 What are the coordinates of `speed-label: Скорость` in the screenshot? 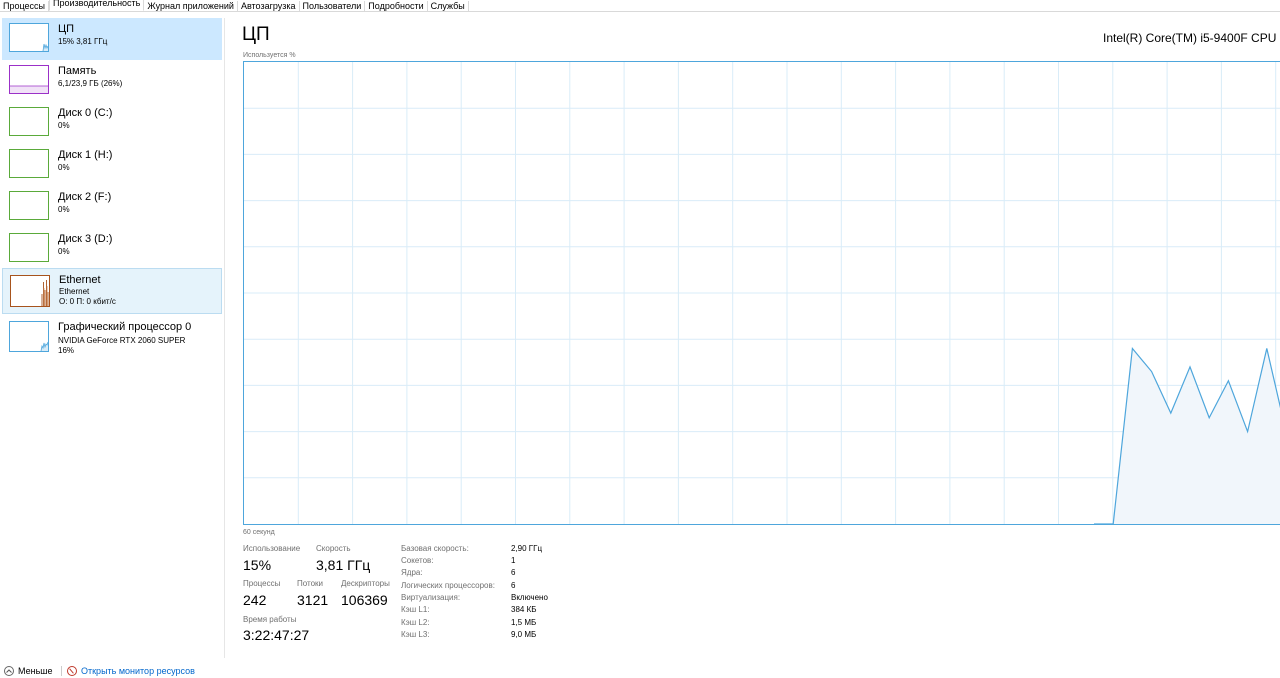 It's located at (333, 548).